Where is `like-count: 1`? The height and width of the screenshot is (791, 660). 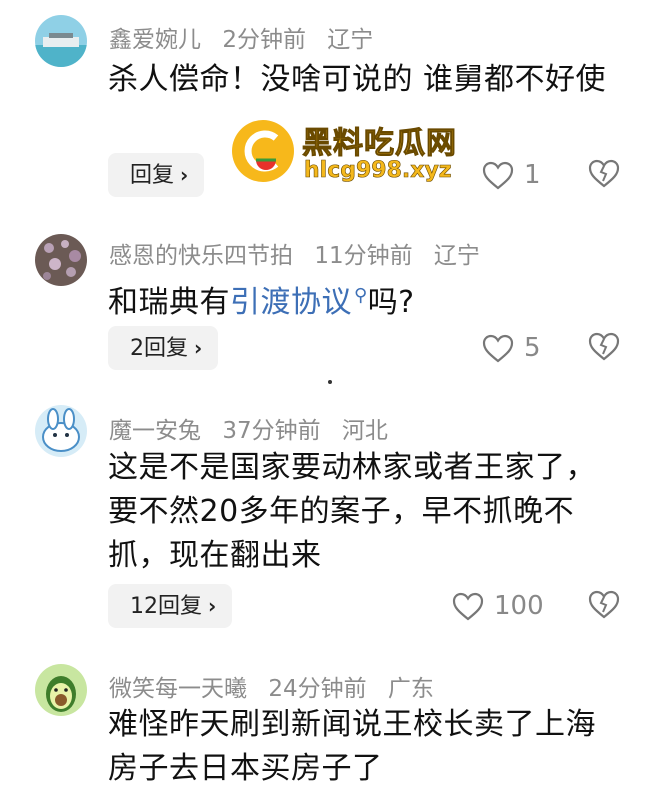 like-count: 1 is located at coordinates (532, 175).